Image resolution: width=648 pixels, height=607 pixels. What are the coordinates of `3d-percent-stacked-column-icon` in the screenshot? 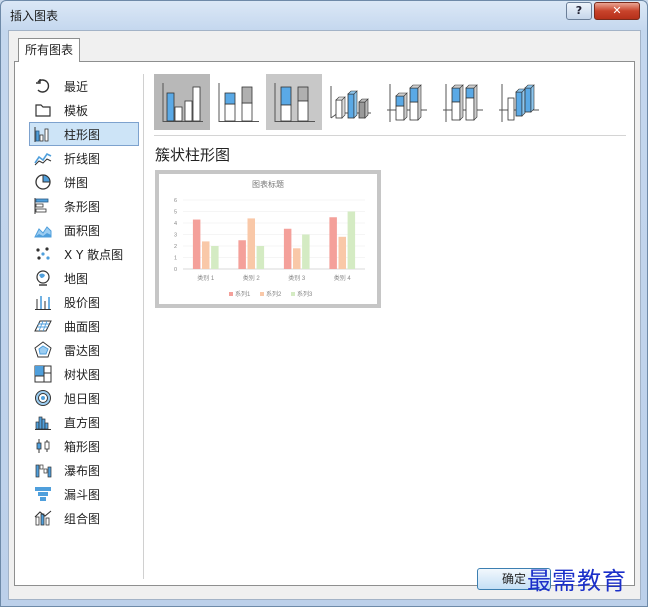 It's located at (463, 103).